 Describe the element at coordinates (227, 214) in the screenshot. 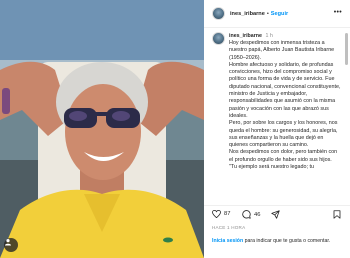

I see `like-count: 87` at that location.